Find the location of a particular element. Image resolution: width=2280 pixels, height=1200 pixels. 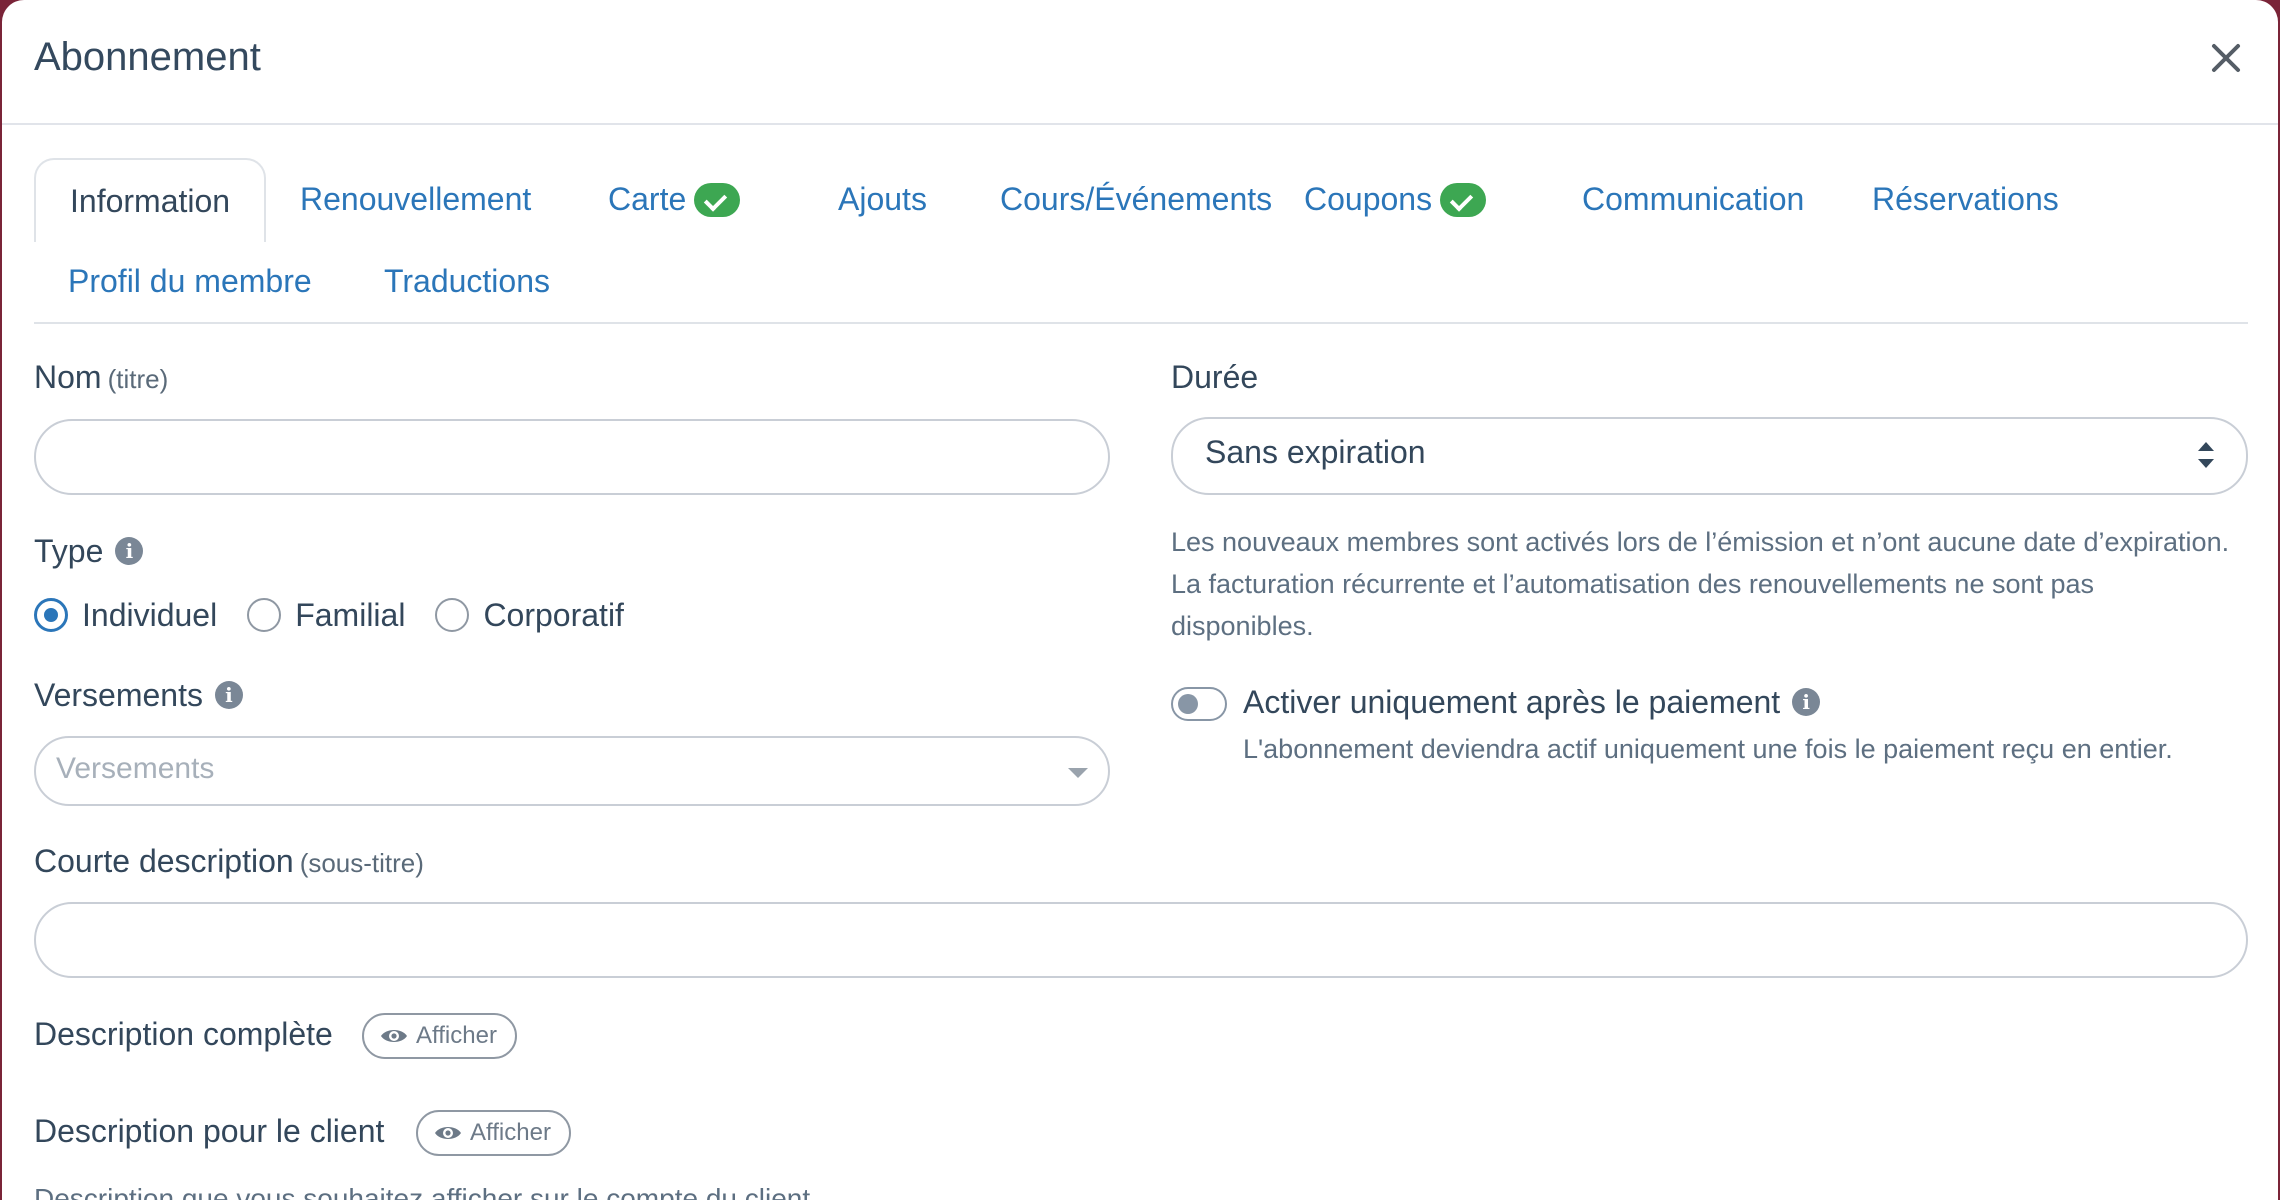

name-label: Nom (titre) is located at coordinates (101, 377).